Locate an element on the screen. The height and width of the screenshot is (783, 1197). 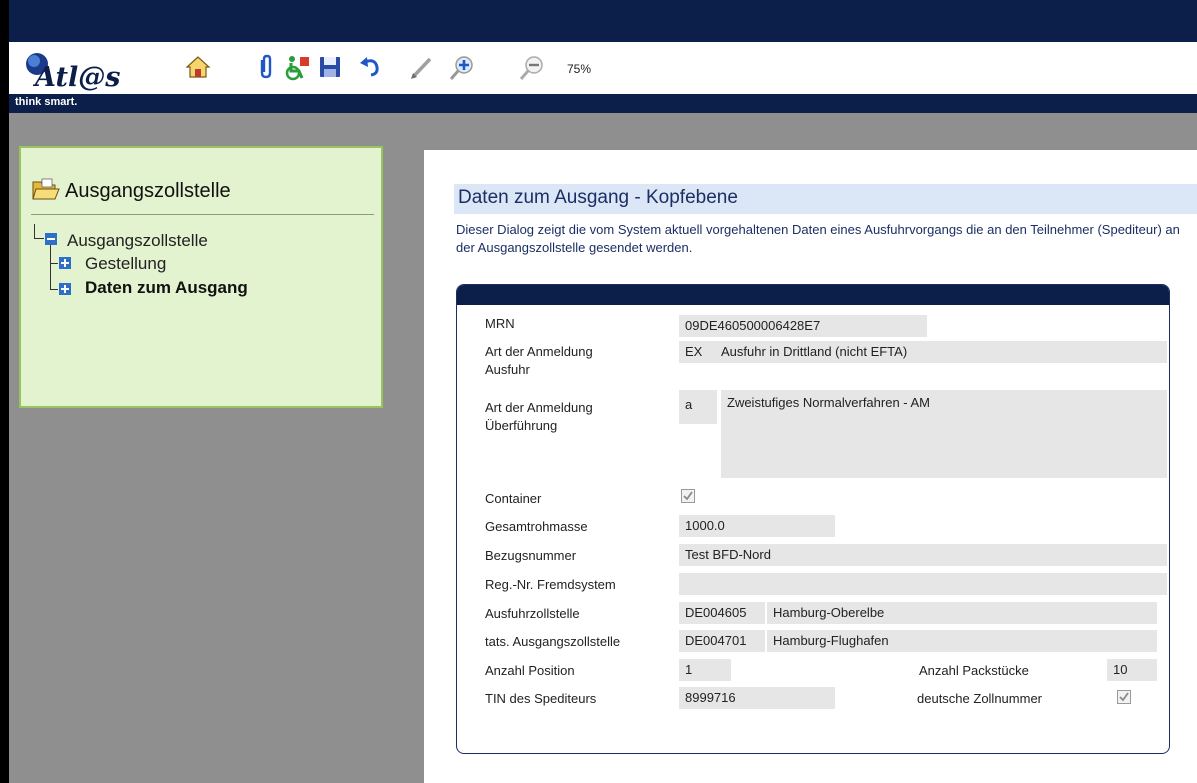
zoom-in-icon is located at coordinates (460, 67).